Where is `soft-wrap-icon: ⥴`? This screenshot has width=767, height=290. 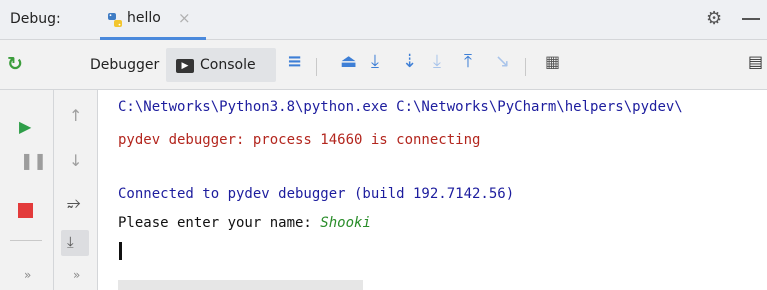 soft-wrap-icon: ⥴ is located at coordinates (74, 203).